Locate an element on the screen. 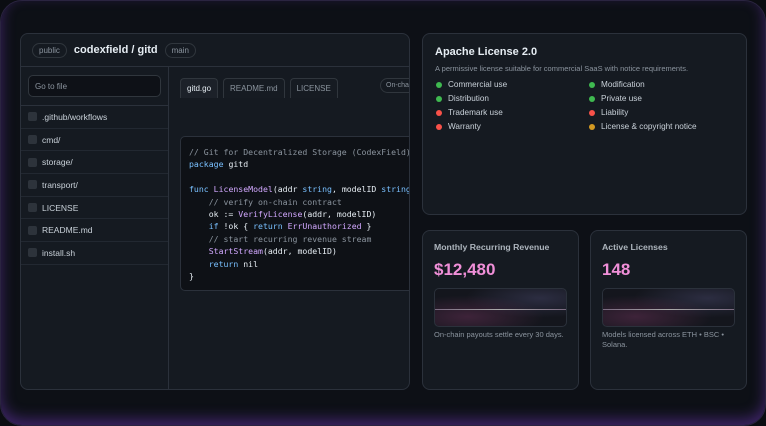 The height and width of the screenshot is (426, 766). repo-header: public codexfield / gitd main is located at coordinates (215, 50).